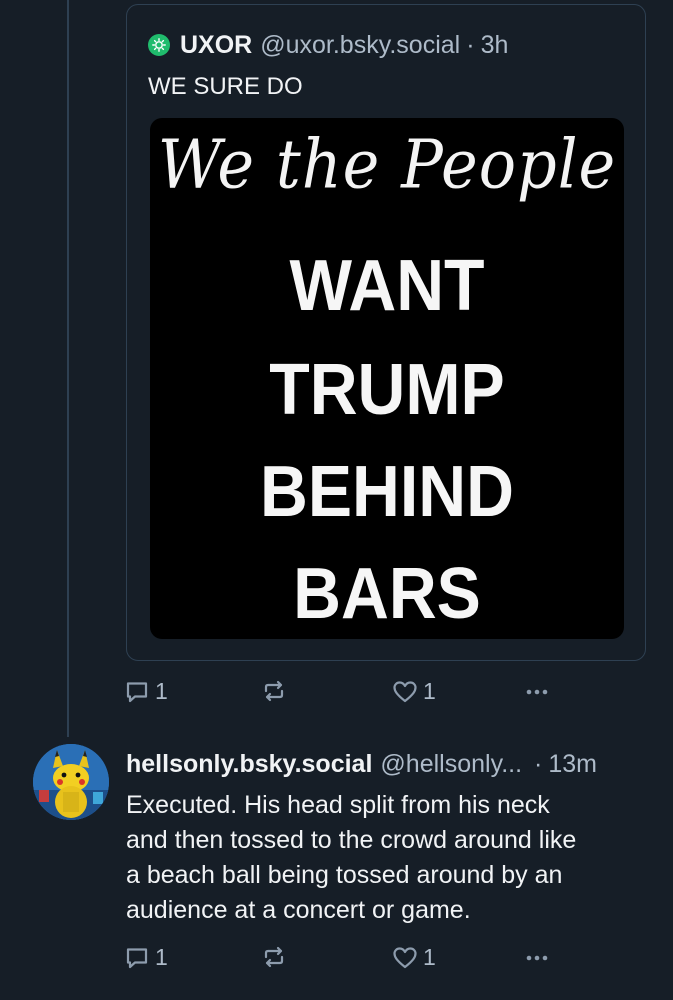  What do you see at coordinates (387, 390) in the screenshot?
I see `image-text-line: TRUMP` at bounding box center [387, 390].